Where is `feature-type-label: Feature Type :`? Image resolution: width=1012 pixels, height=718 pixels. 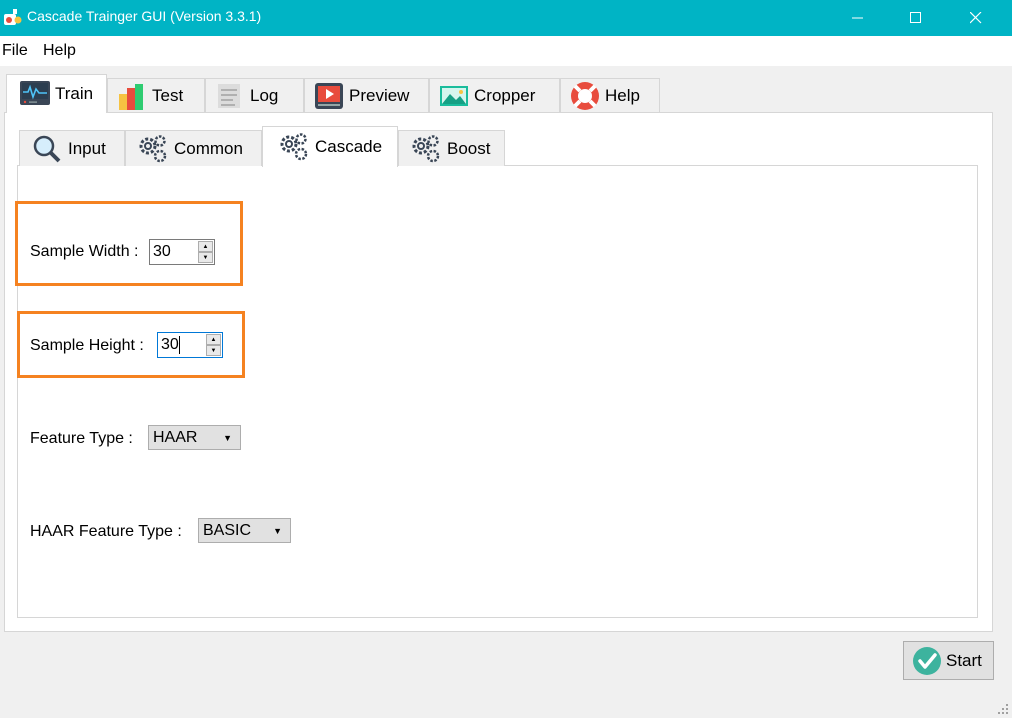 feature-type-label: Feature Type : is located at coordinates (81, 438).